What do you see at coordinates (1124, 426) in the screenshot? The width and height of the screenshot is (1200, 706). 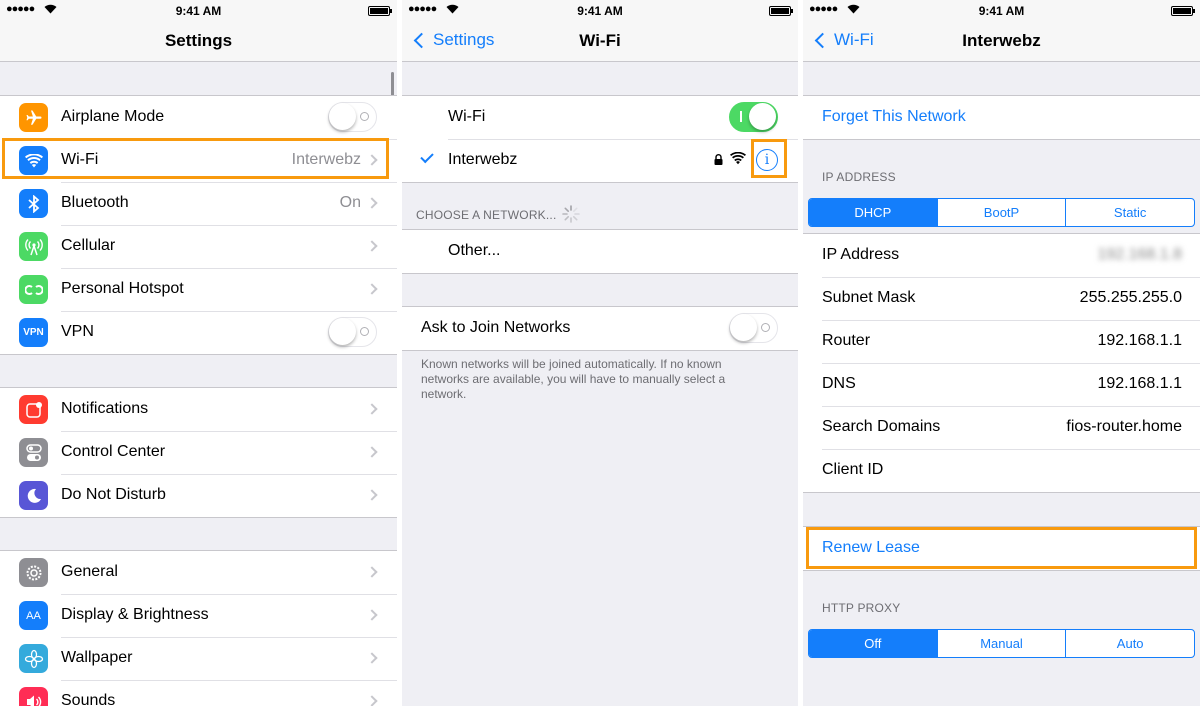 I see `detail-value: fios-router.home` at bounding box center [1124, 426].